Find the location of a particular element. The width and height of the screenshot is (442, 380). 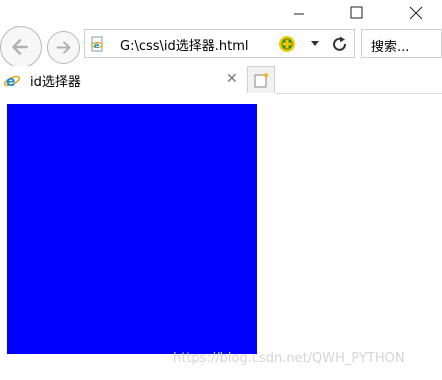

forward-arrow-icon is located at coordinates (63, 47).